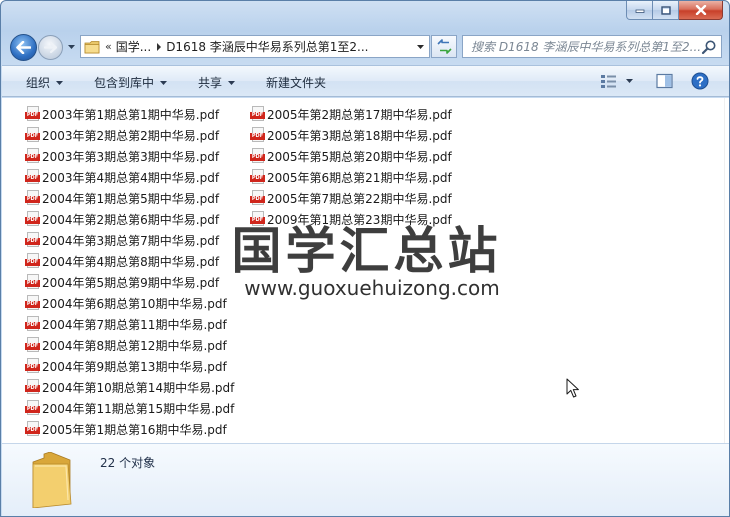  Describe the element at coordinates (709, 47) in the screenshot. I see `search-icon` at that location.